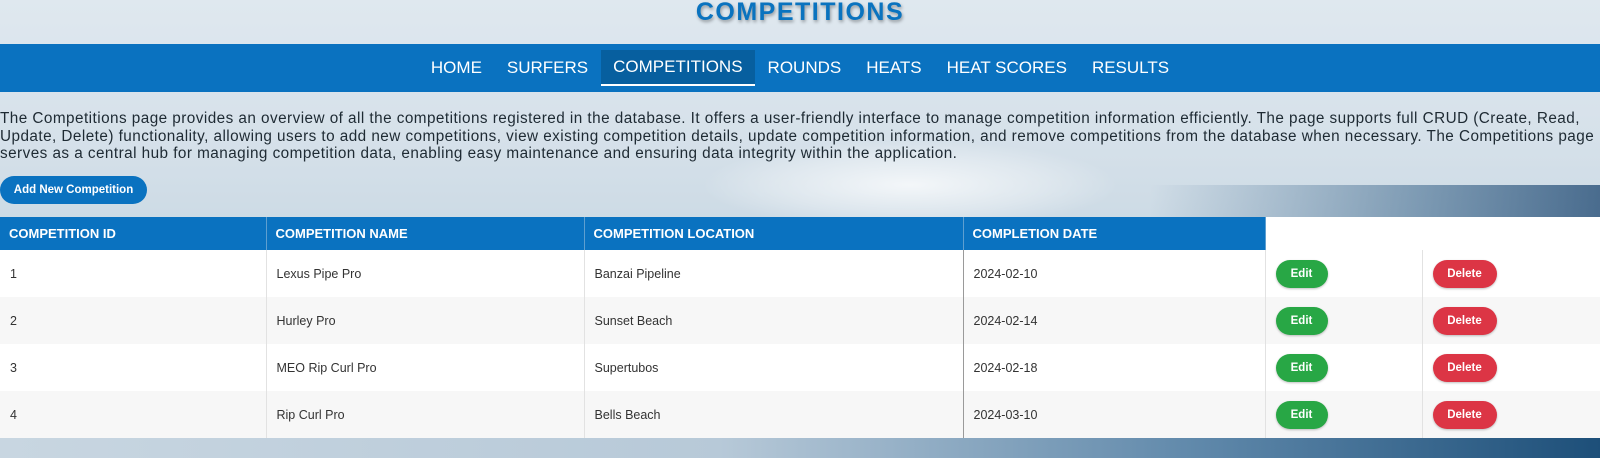 The image size is (1600, 458). What do you see at coordinates (73, 190) in the screenshot?
I see `add-competition-button: Add New Competition` at bounding box center [73, 190].